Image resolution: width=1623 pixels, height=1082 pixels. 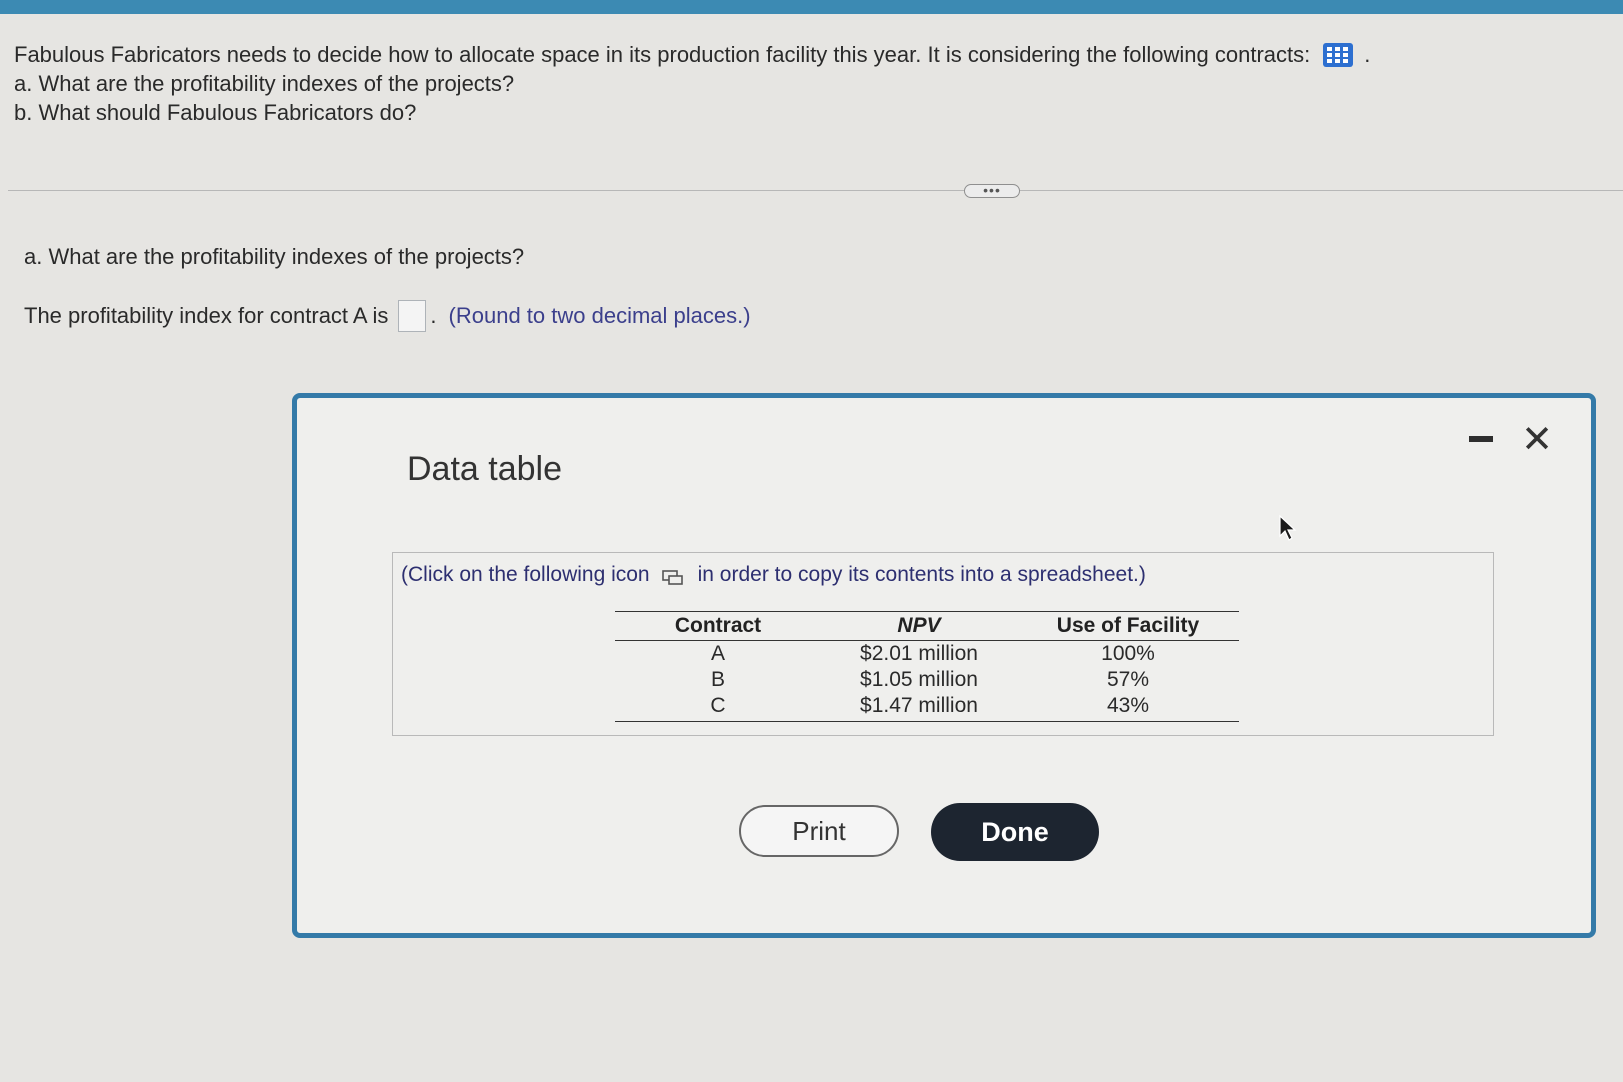 I want to click on data-table-icon, so click(x=1338, y=55).